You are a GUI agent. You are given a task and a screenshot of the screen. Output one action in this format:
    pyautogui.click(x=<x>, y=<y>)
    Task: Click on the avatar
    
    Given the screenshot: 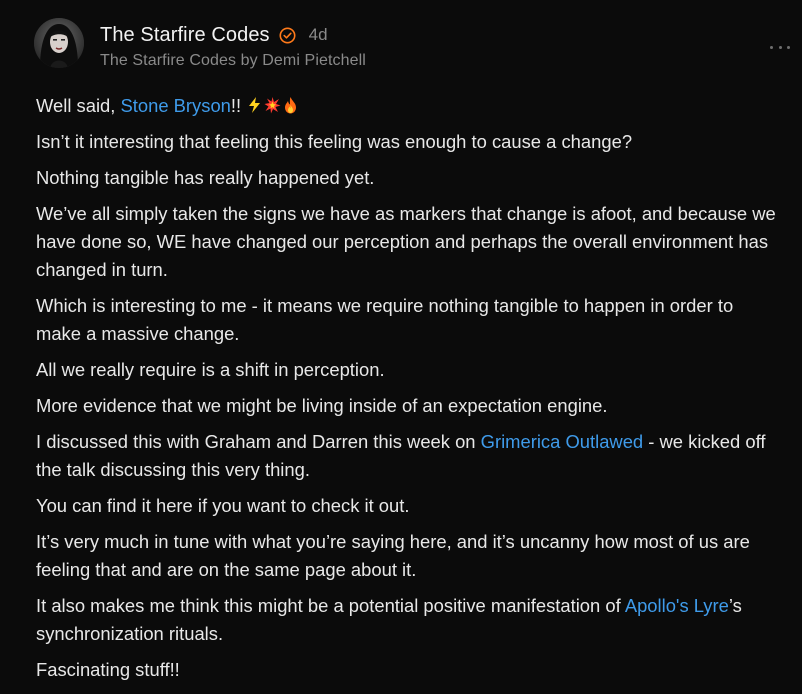 What is the action you would take?
    pyautogui.click(x=59, y=43)
    